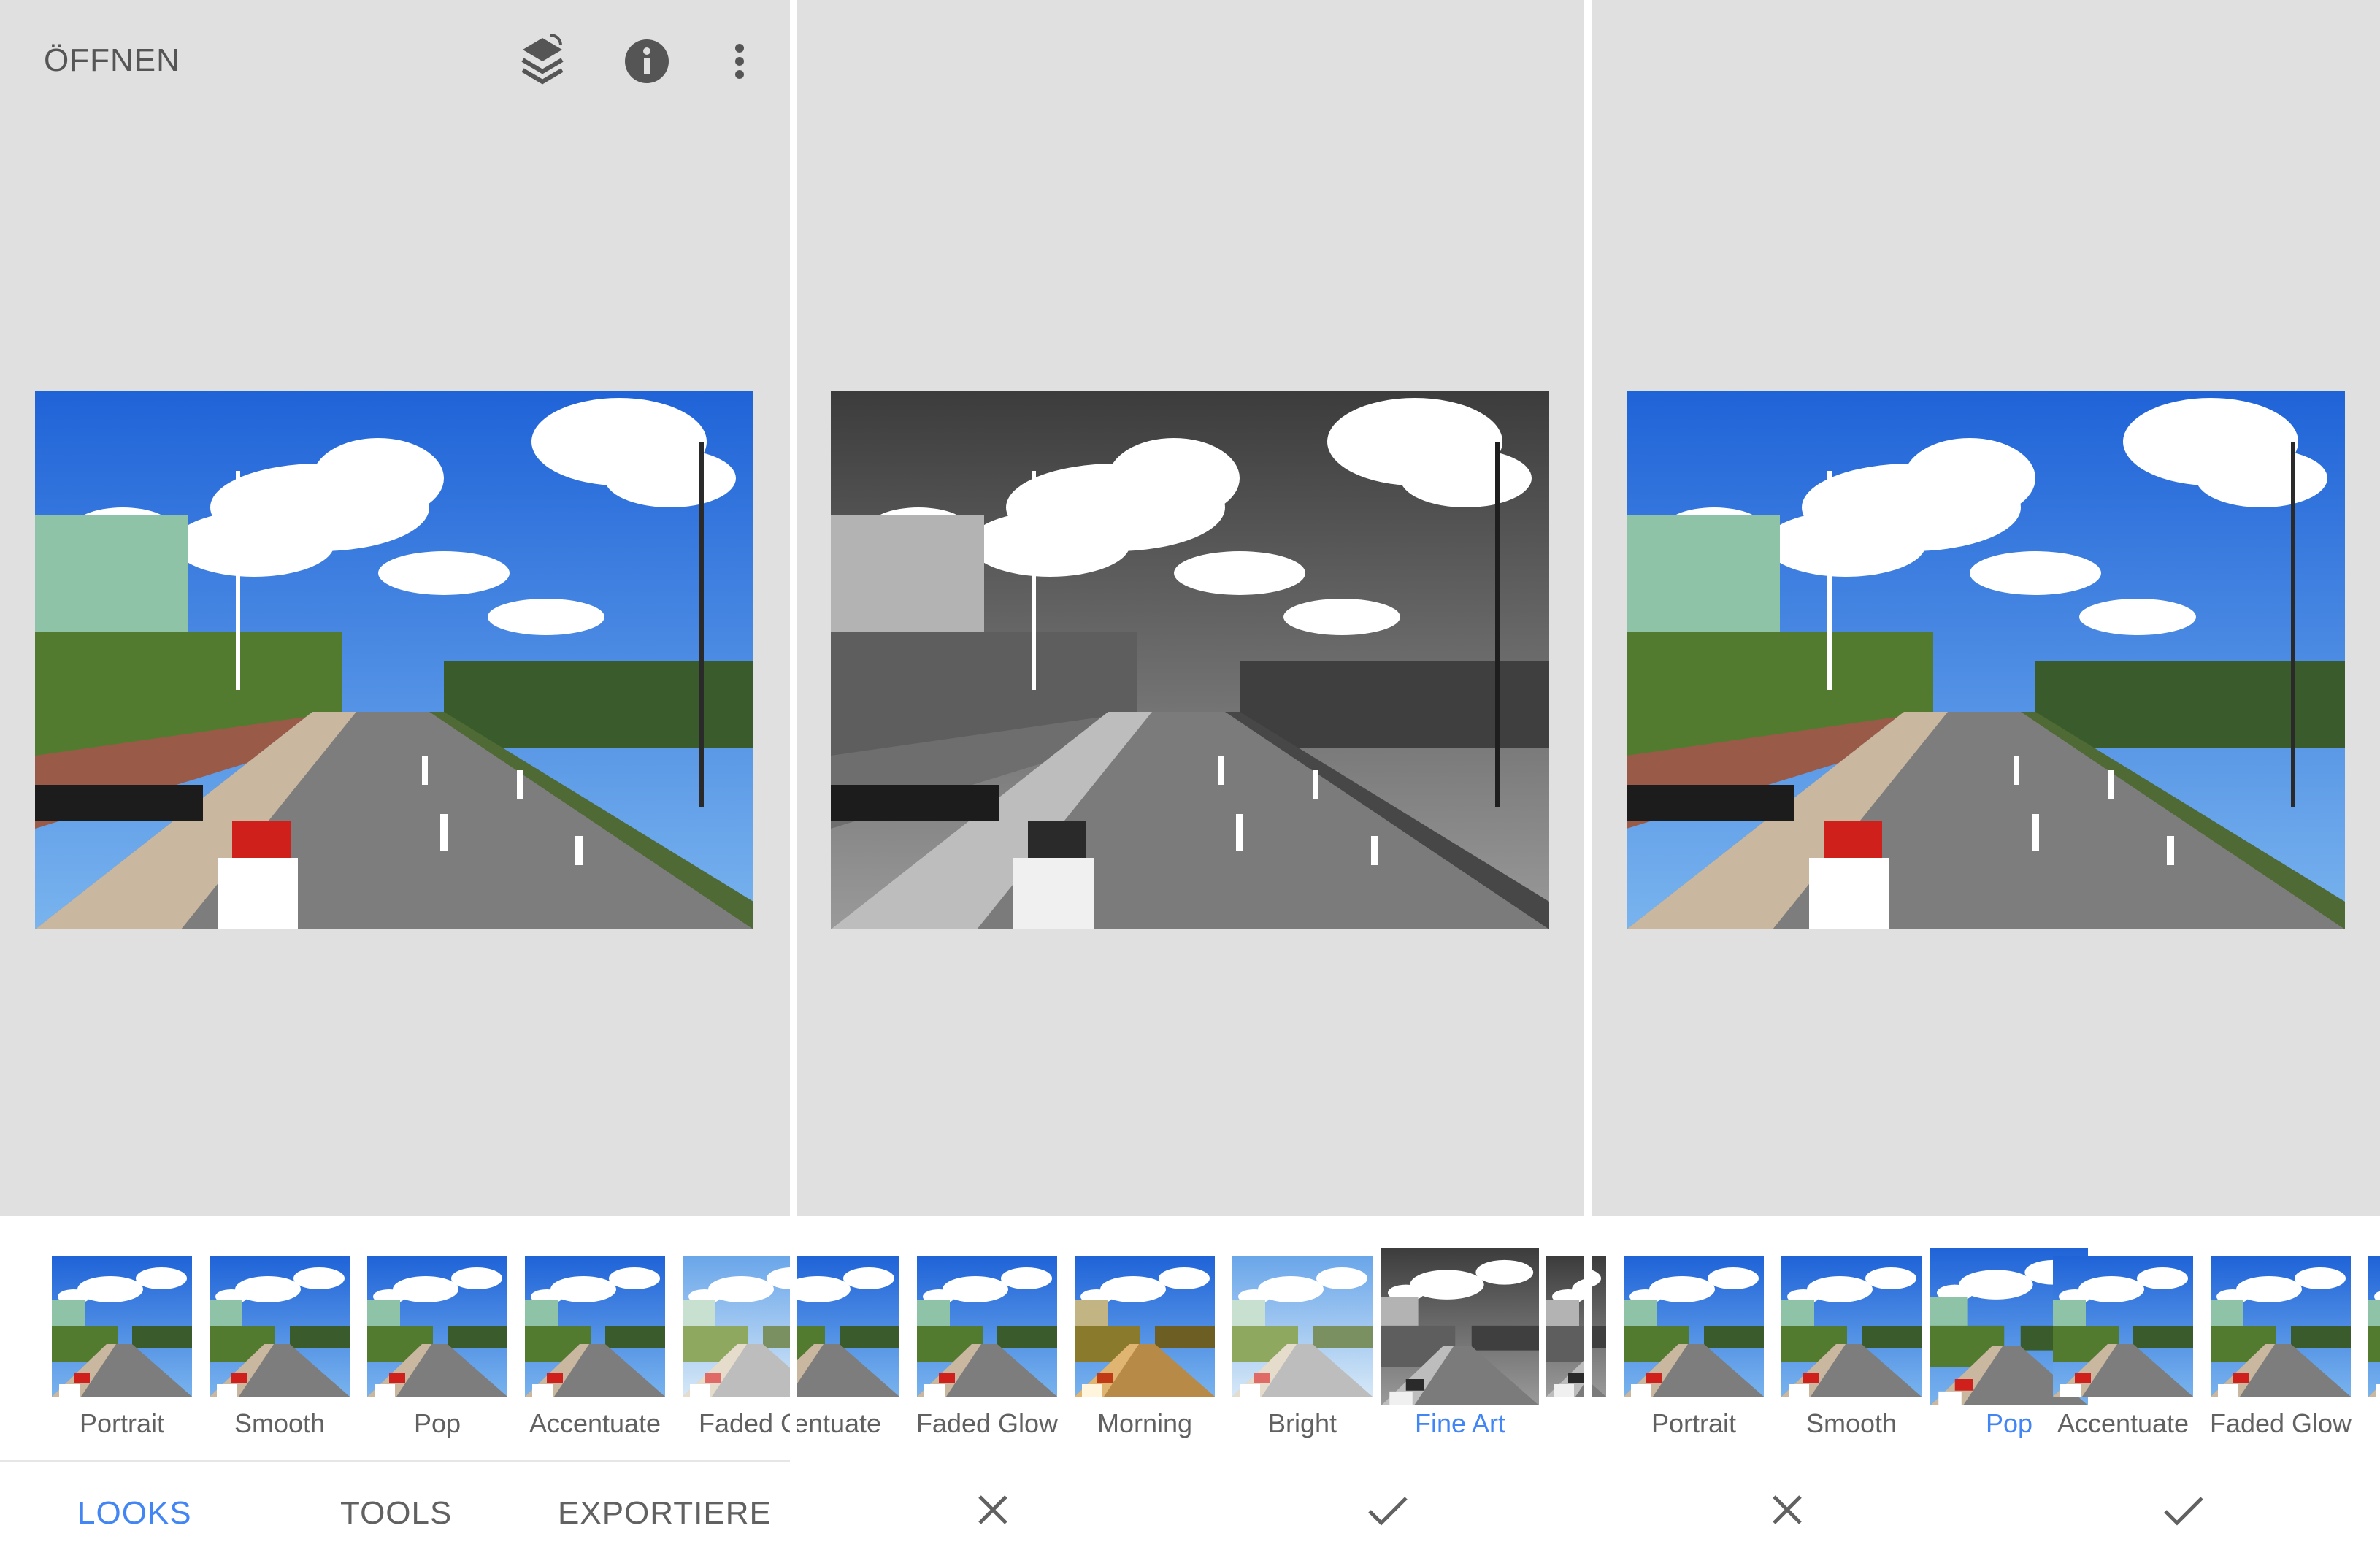  Describe the element at coordinates (1460, 1423) in the screenshot. I see `look-label-selected: Fine Art` at that location.